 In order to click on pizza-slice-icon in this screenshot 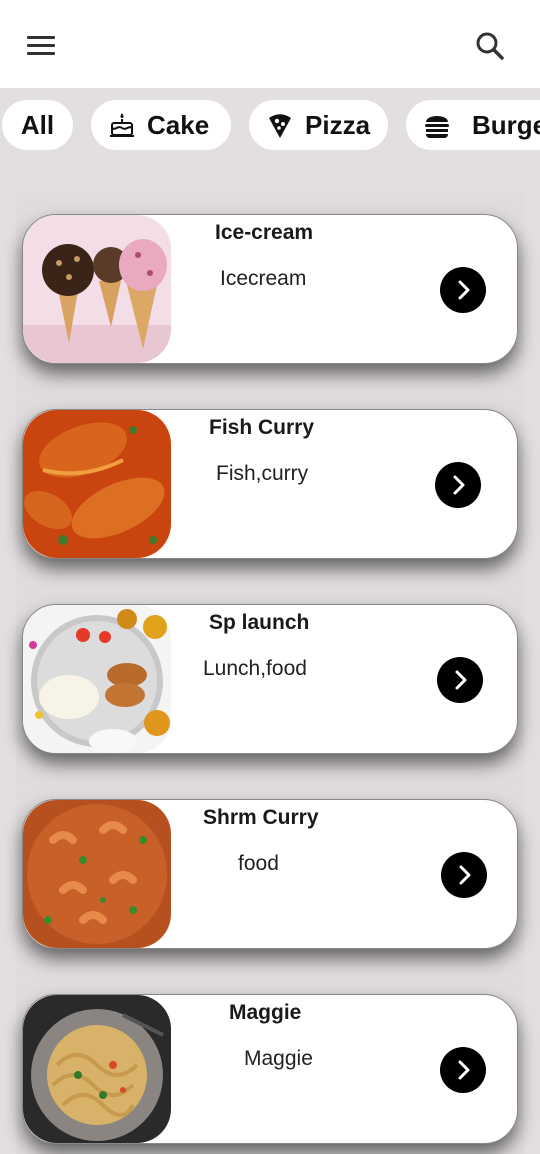, I will do `click(280, 125)`.